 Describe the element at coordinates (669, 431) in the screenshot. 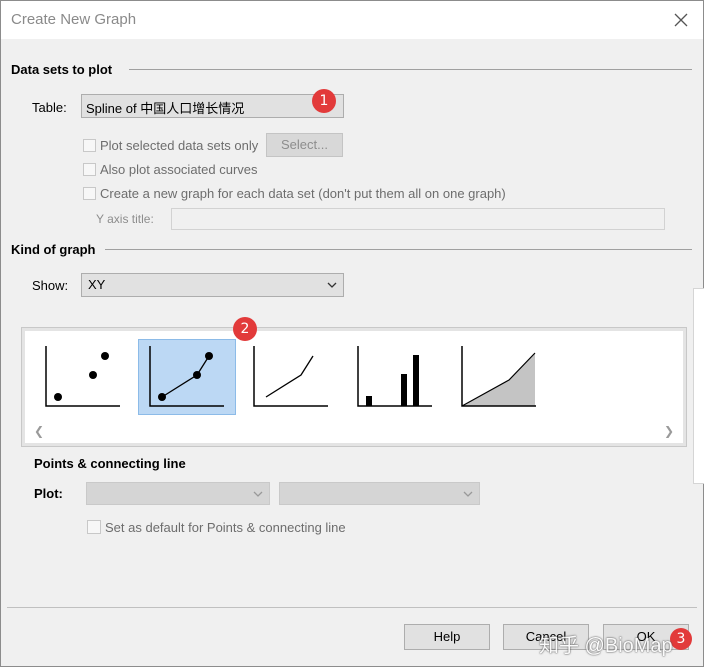

I see `scroll-right-icon: ❯` at that location.